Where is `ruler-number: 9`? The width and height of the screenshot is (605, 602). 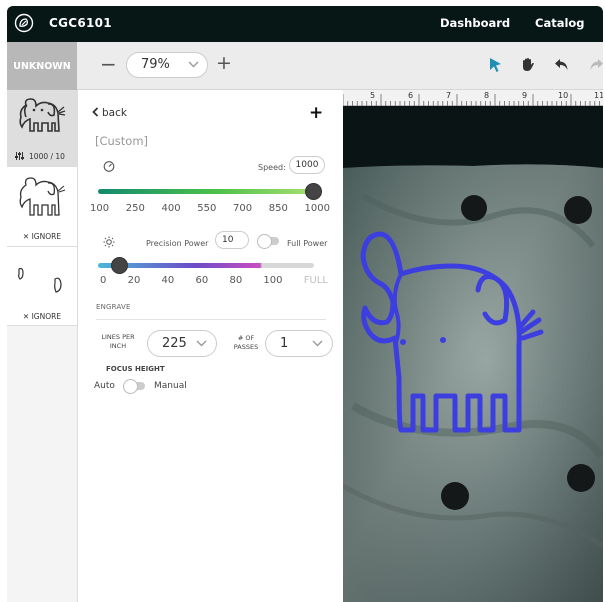 ruler-number: 9 is located at coordinates (525, 95).